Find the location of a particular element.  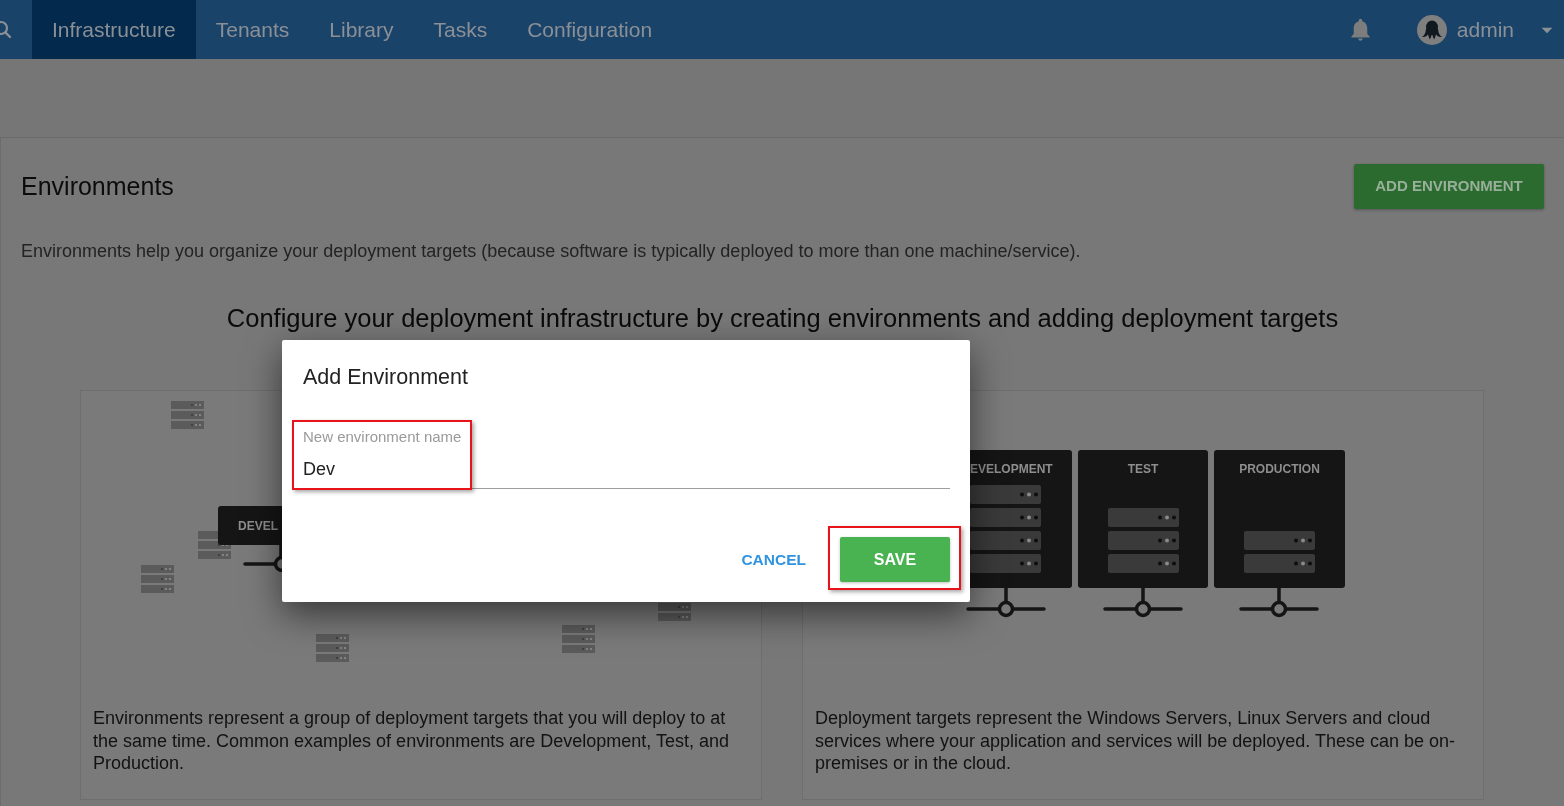

nav-tab: Infrastructure is located at coordinates (114, 29).